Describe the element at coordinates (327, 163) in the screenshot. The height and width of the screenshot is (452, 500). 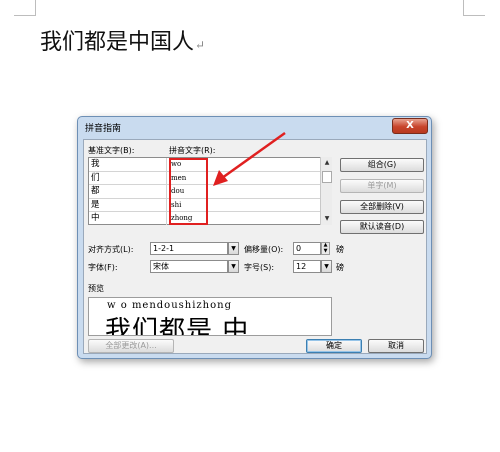
I see `scroll-up-icon: ▲` at that location.